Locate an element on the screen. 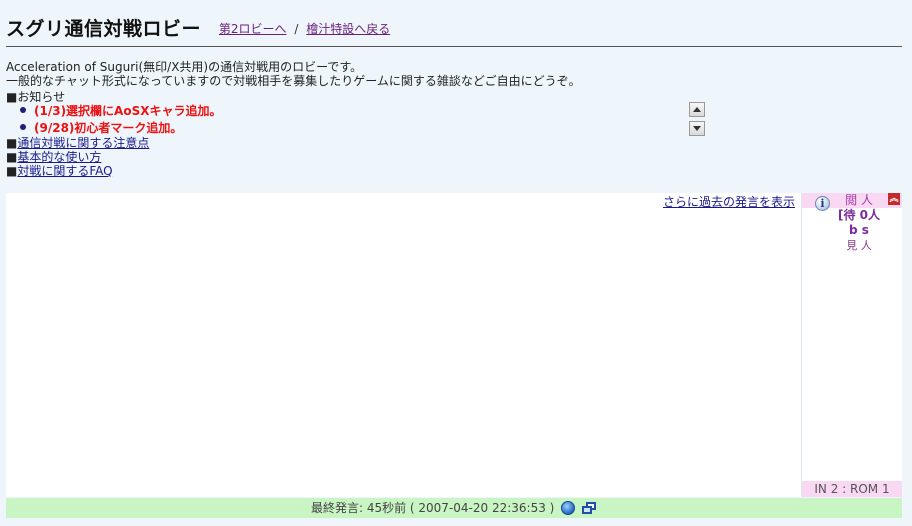  page-header: スグリ通信対戦ロビー 第2ロビーへ / 檜汁特設へ戻る is located at coordinates (454, 27).